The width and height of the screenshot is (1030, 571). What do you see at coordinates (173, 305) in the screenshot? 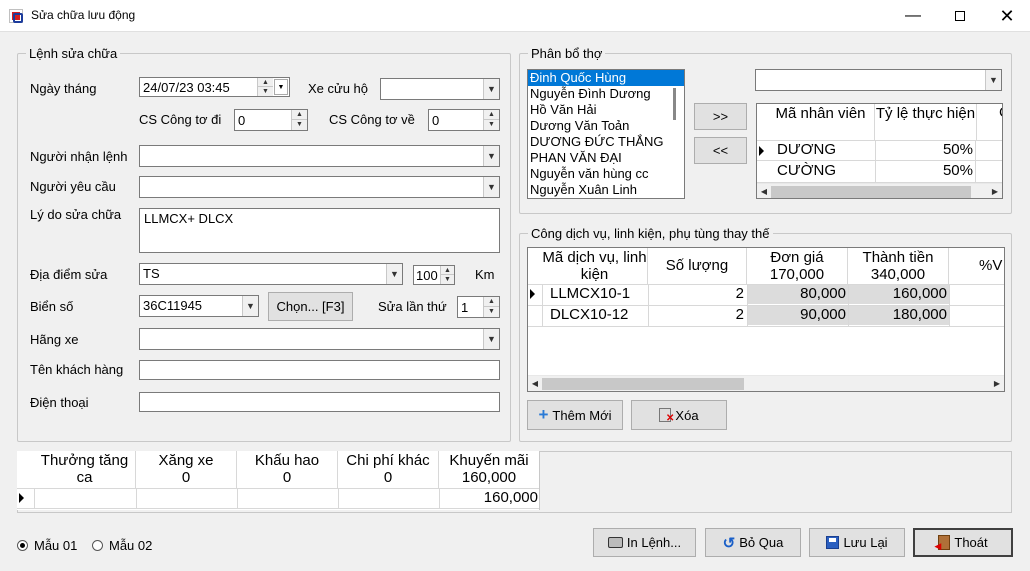
I see `bien-so-value: 36C11945` at bounding box center [173, 305].